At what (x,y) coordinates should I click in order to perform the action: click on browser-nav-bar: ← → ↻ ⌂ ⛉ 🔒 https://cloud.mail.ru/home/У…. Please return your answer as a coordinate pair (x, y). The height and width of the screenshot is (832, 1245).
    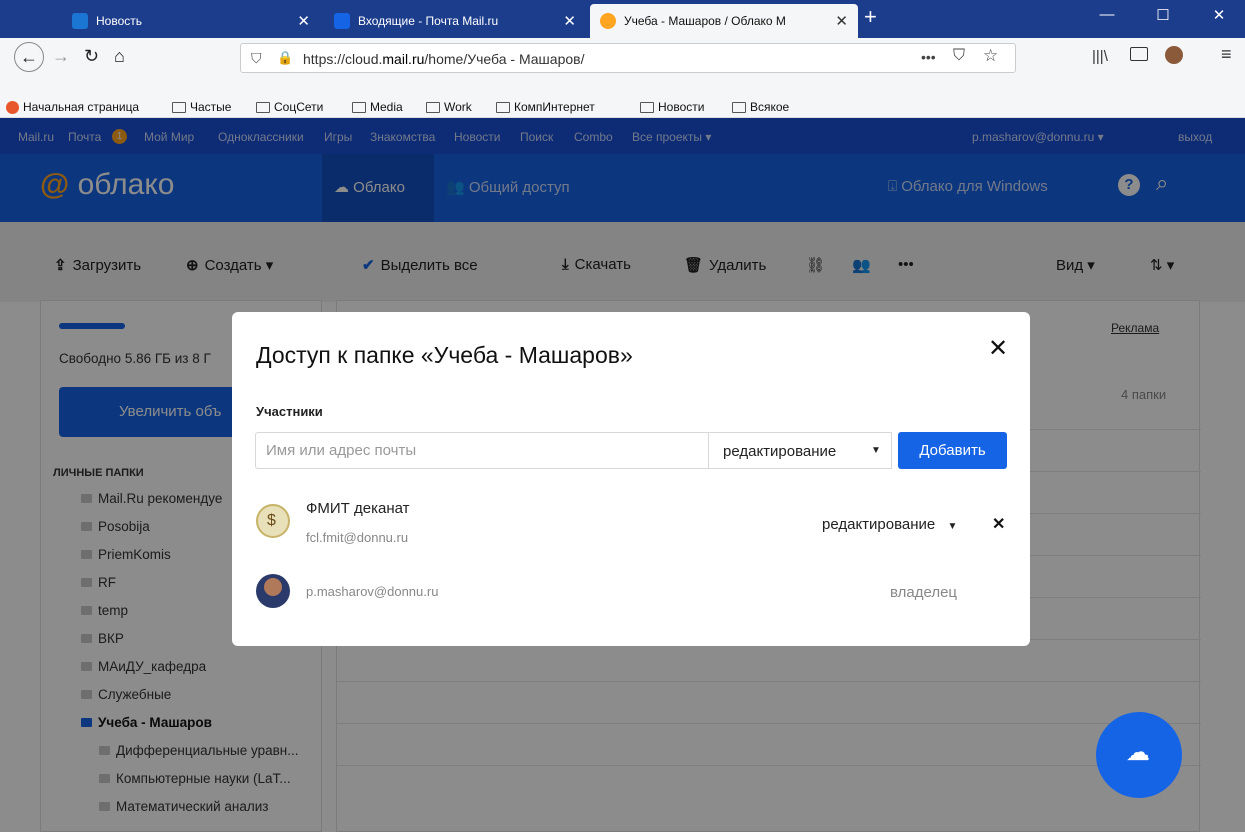
    Looking at the image, I should click on (622, 78).